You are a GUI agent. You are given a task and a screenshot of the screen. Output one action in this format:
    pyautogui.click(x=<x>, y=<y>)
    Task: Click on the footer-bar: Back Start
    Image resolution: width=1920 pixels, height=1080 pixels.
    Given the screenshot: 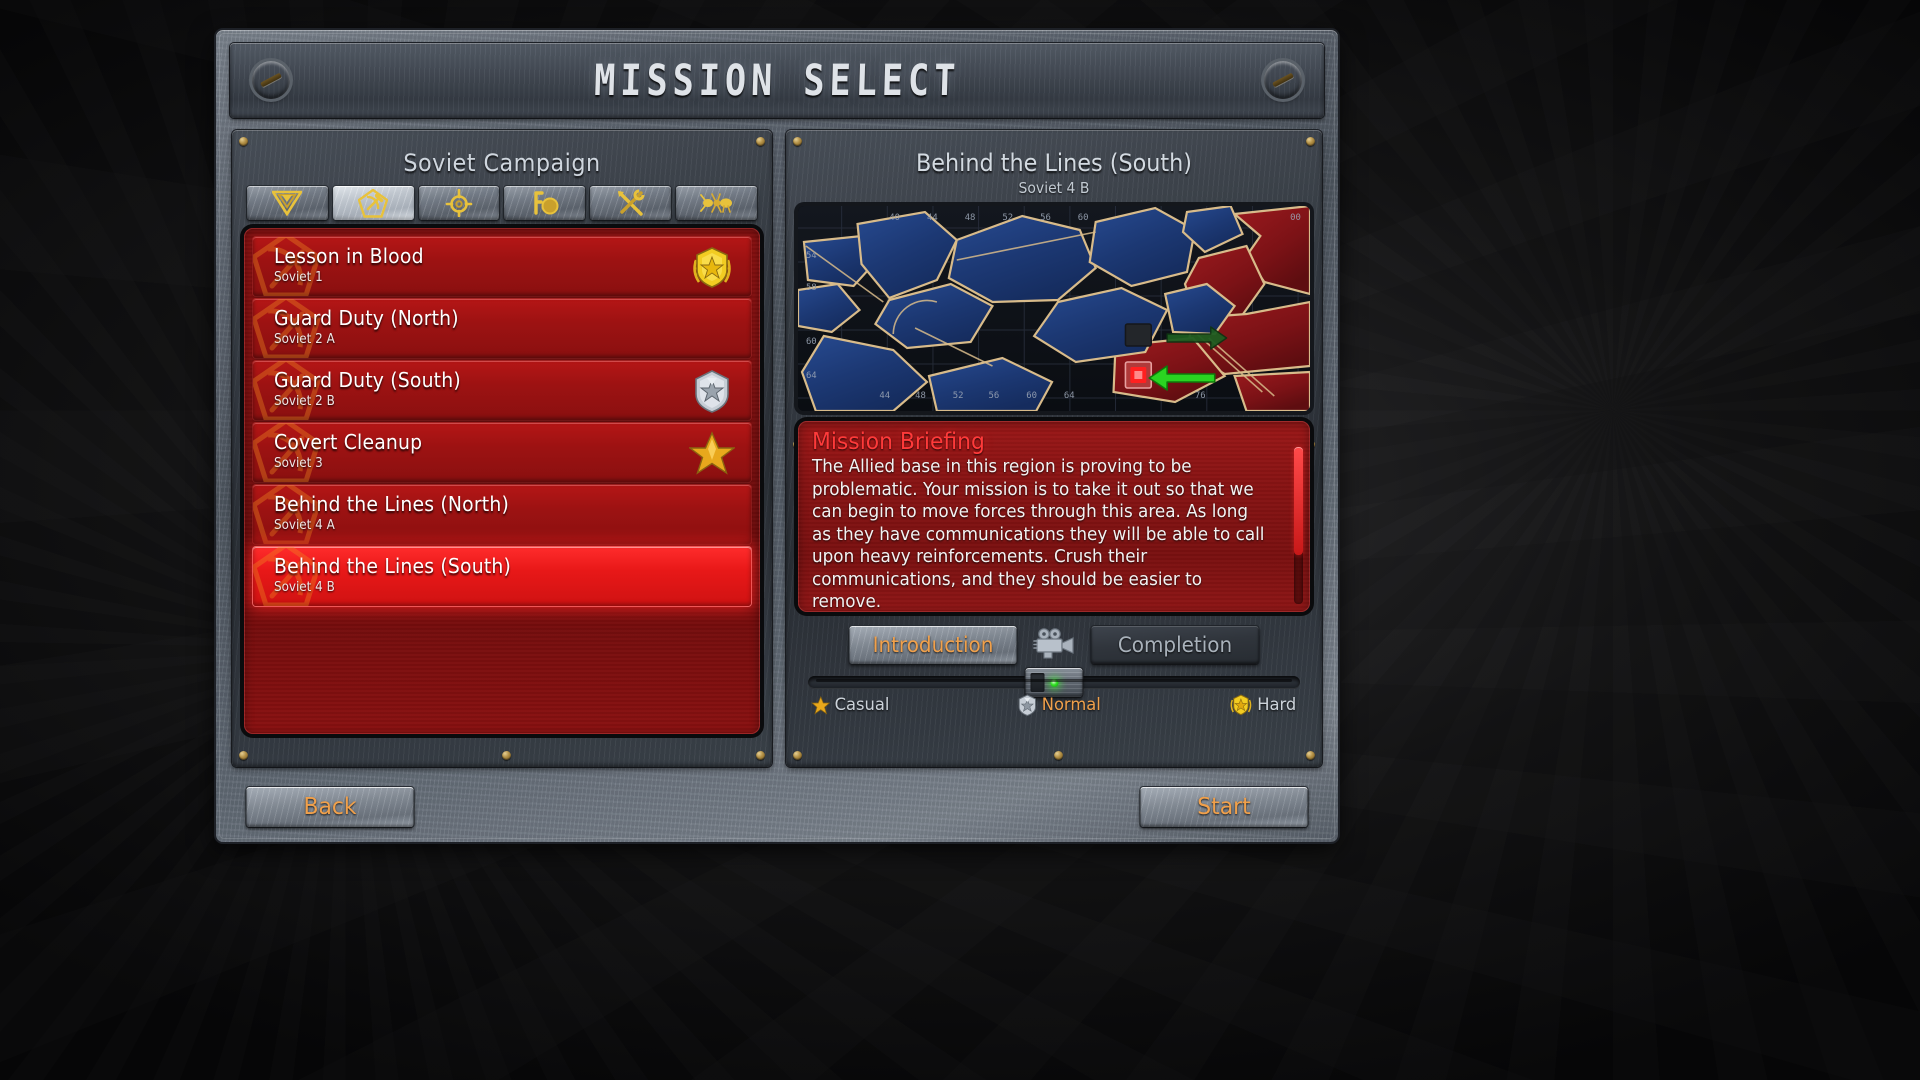 What is the action you would take?
    pyautogui.click(x=777, y=807)
    